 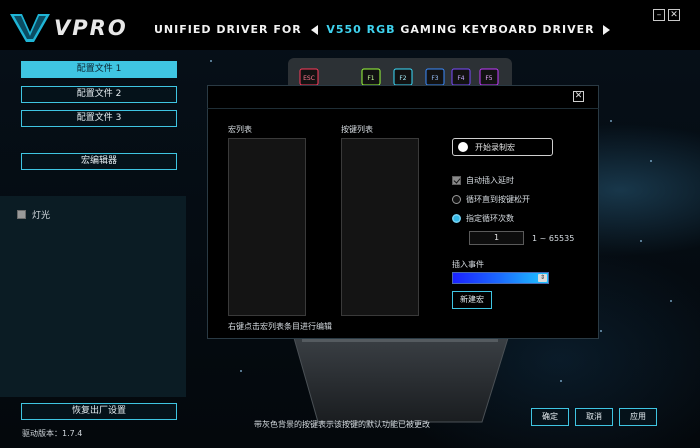 What do you see at coordinates (370, 78) in the screenshot?
I see `key-f1-label: F1` at bounding box center [370, 78].